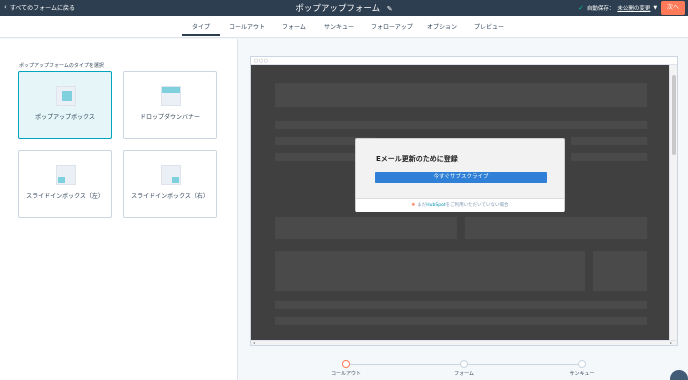 This screenshot has width=688, height=380. Describe the element at coordinates (461, 177) in the screenshot. I see `subscribe-button: 今すぐサブスクライブ` at that location.